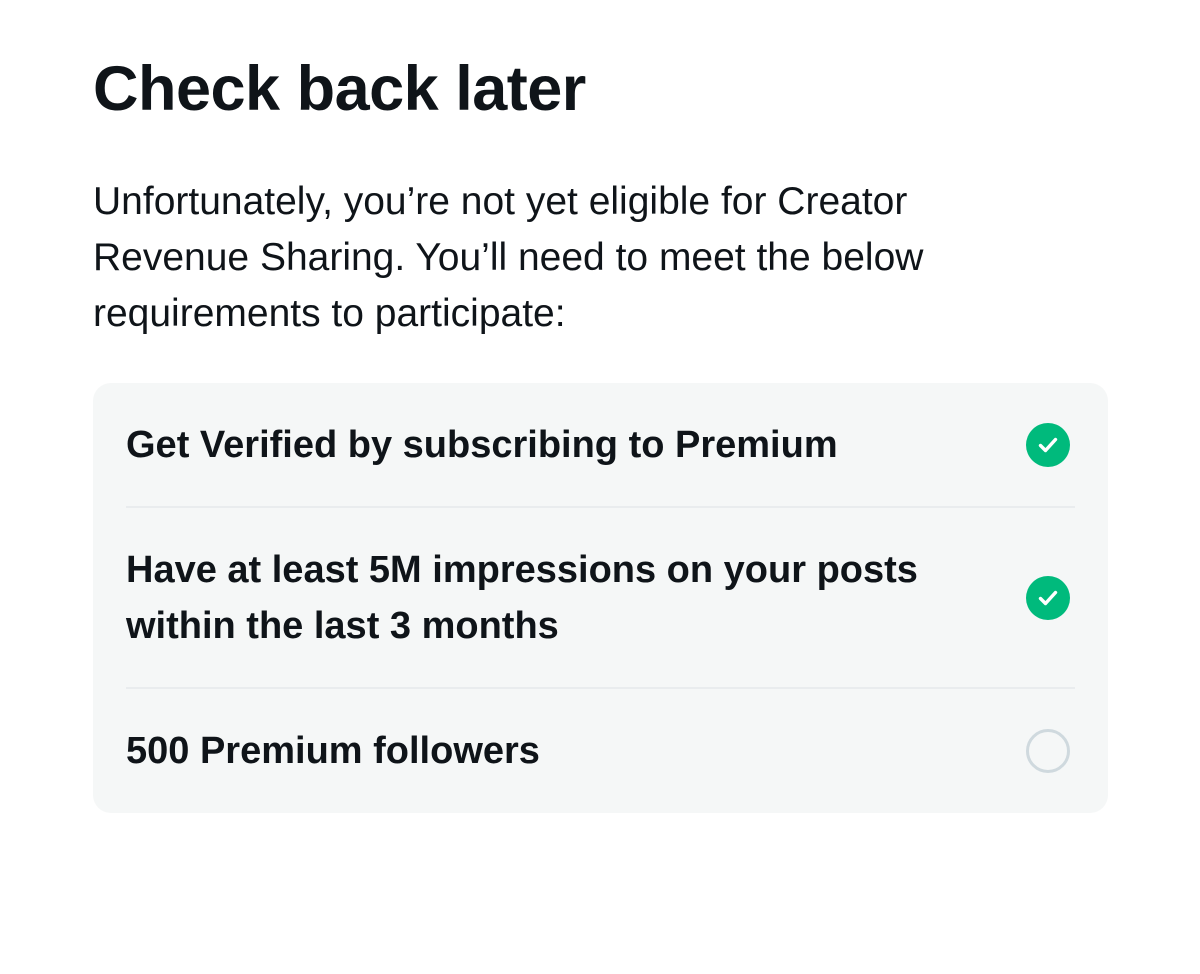 The height and width of the screenshot is (974, 1200). What do you see at coordinates (333, 751) in the screenshot?
I see `requirement-label: 500 Premium followers` at bounding box center [333, 751].